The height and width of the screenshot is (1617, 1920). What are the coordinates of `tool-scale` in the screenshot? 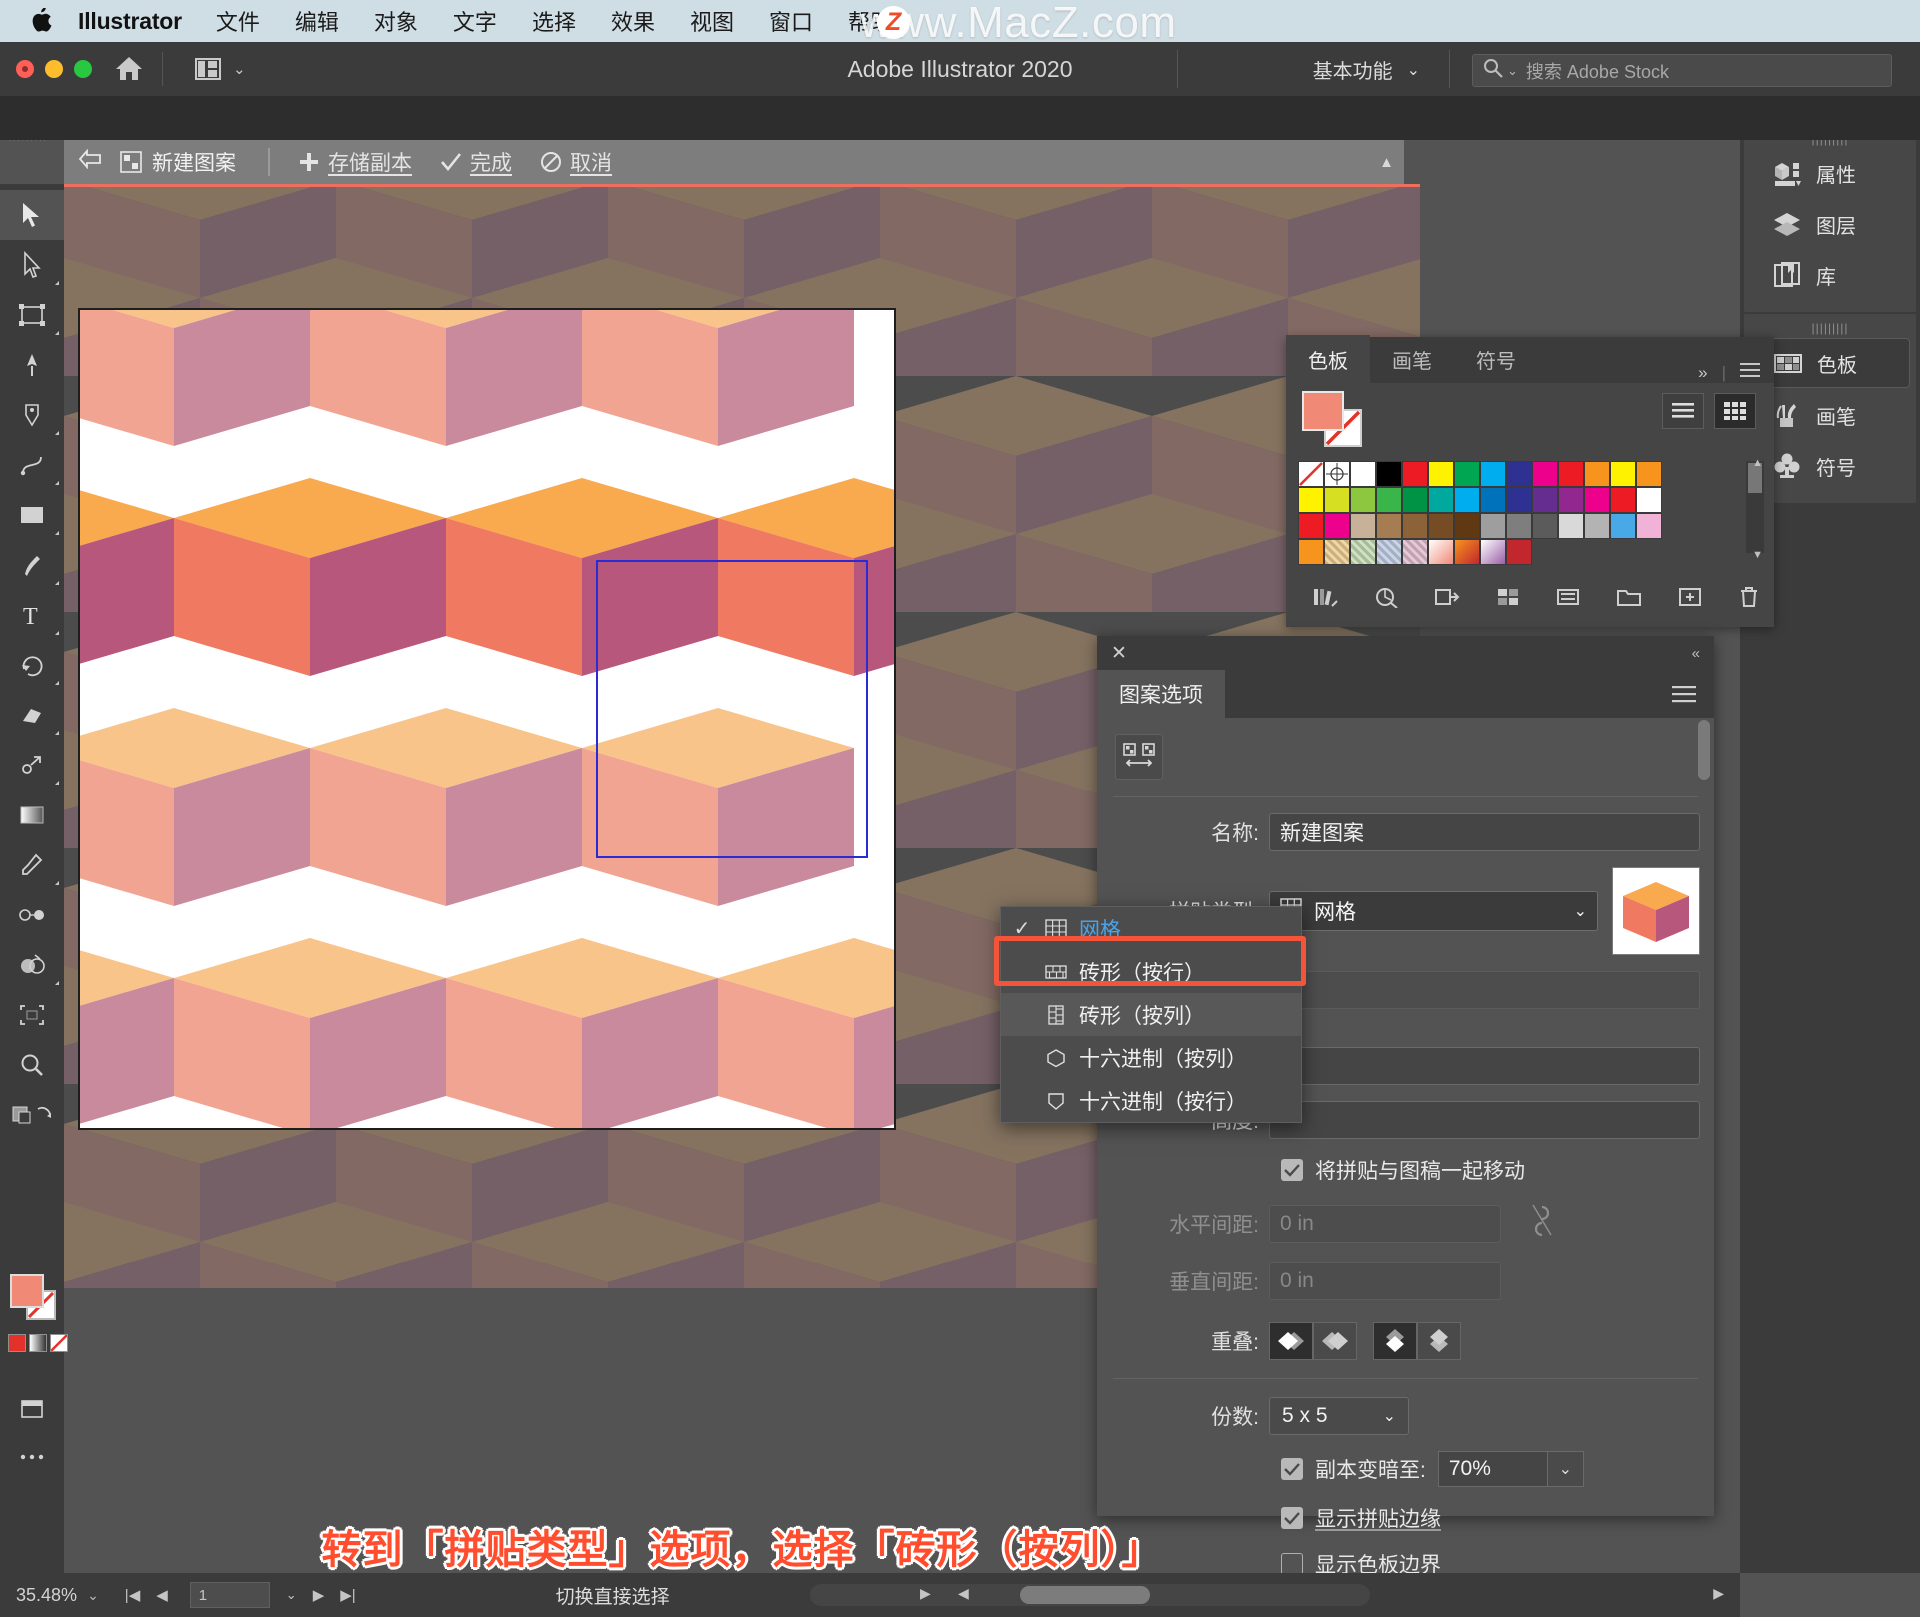 It's located at (32, 765).